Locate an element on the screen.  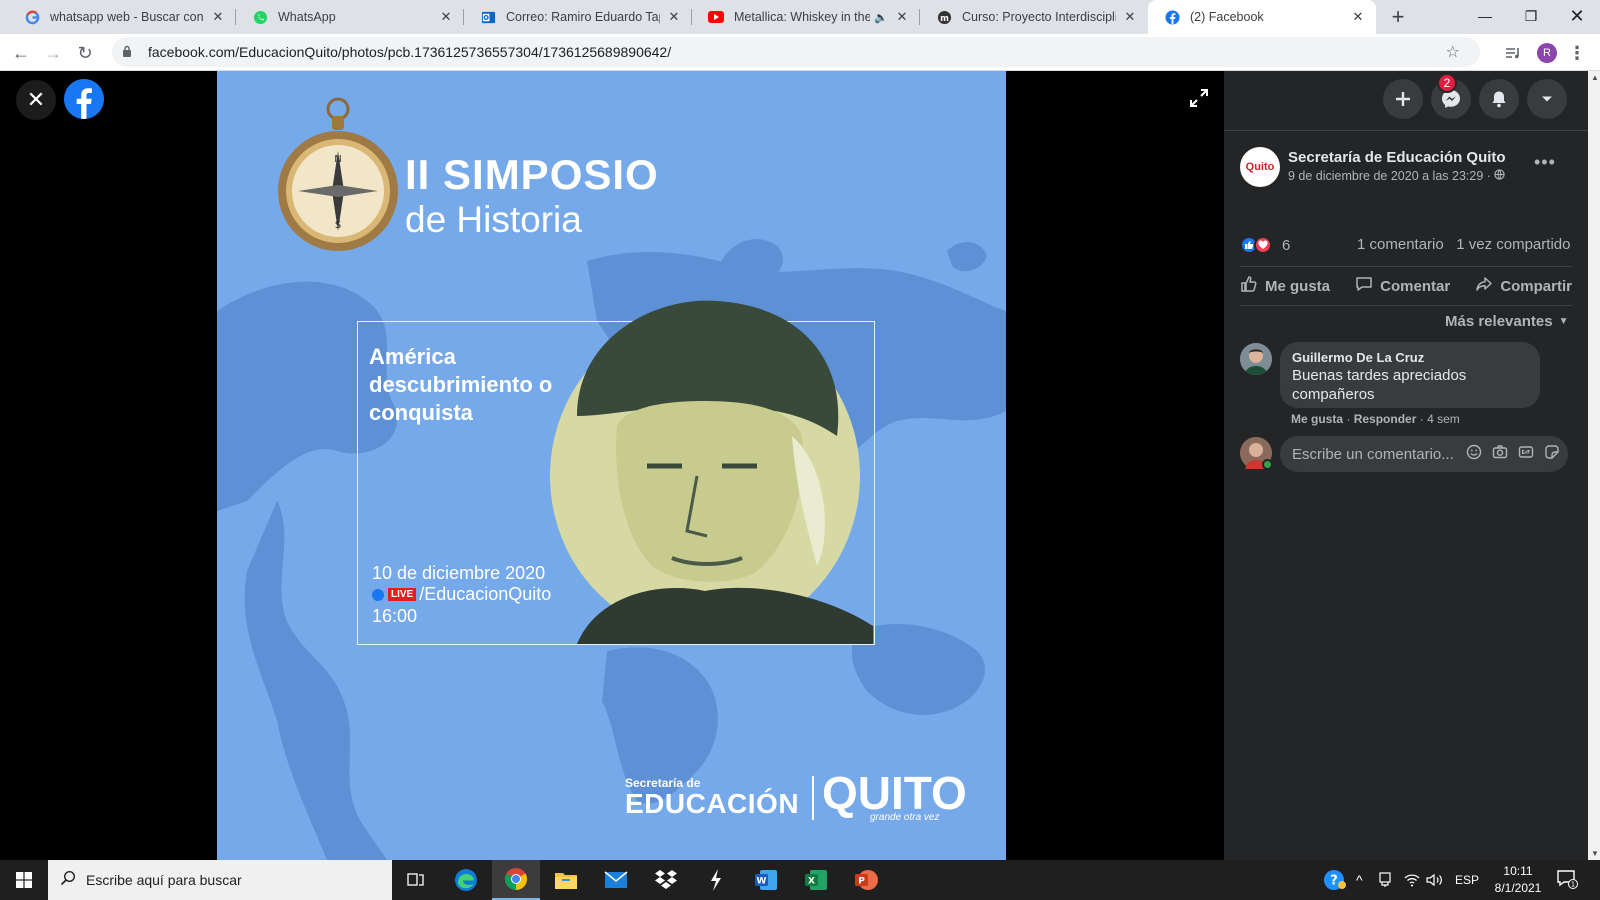
taskbar-dropbox is located at coordinates (666, 880).